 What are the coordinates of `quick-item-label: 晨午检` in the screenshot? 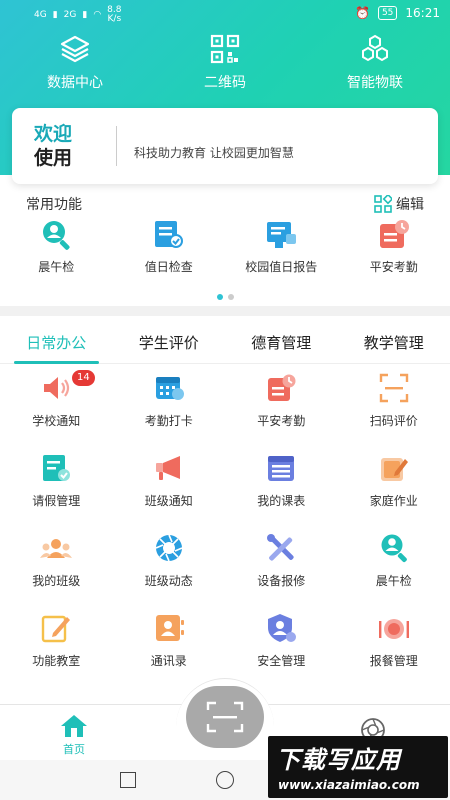 It's located at (56, 267).